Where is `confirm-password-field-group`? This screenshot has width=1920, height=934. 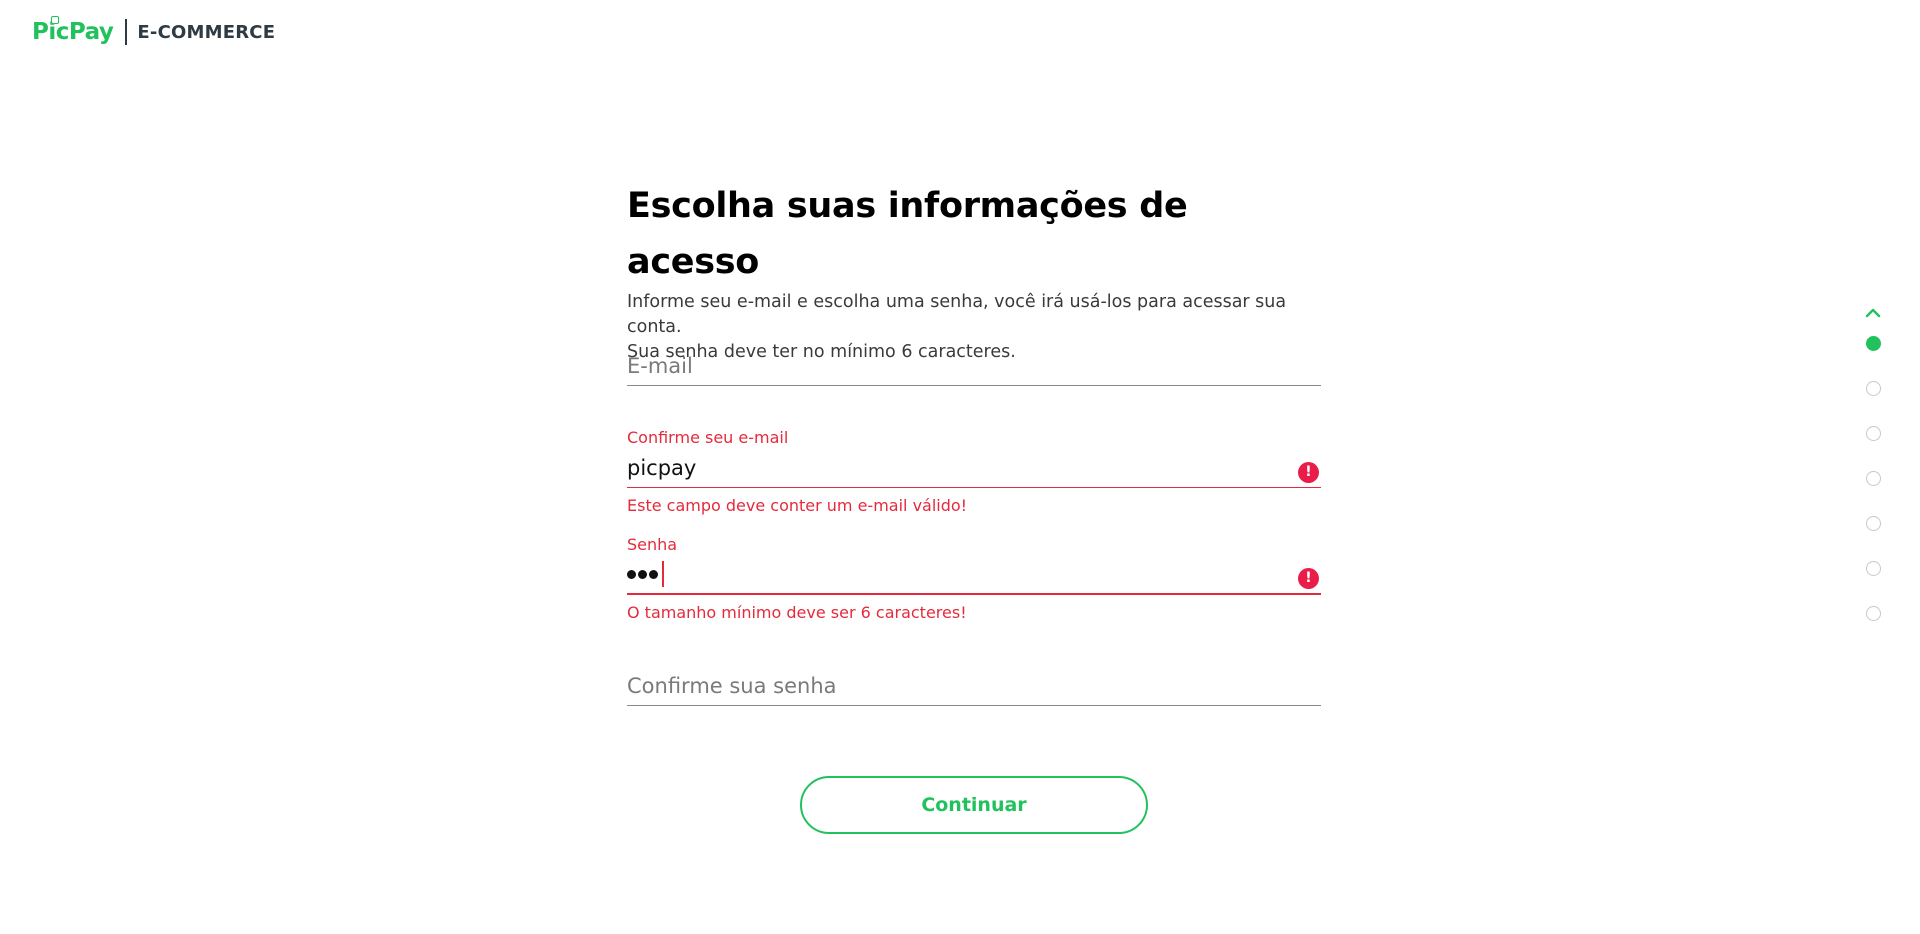 confirm-password-field-group is located at coordinates (974, 686).